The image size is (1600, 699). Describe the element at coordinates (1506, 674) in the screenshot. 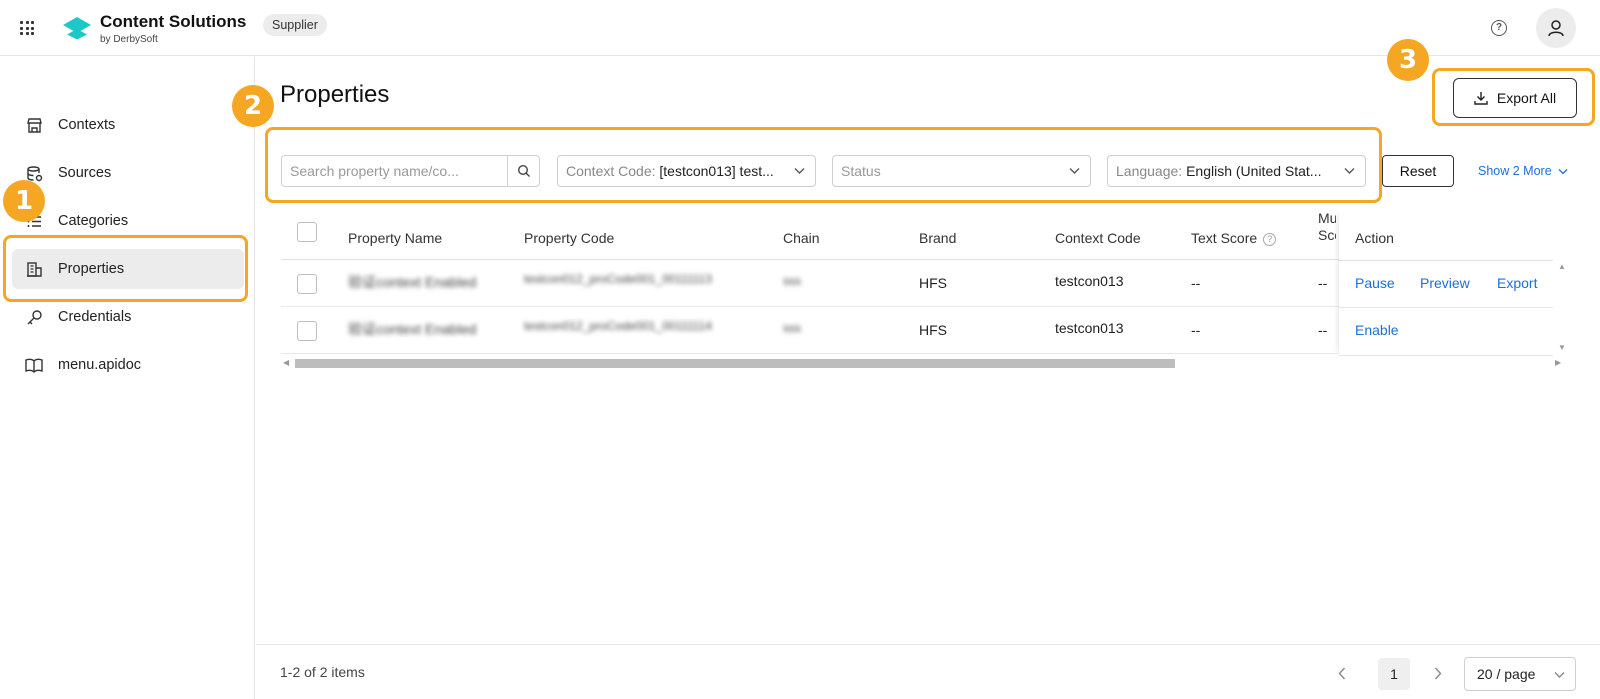

I see `page-size-value: 20 / page` at that location.